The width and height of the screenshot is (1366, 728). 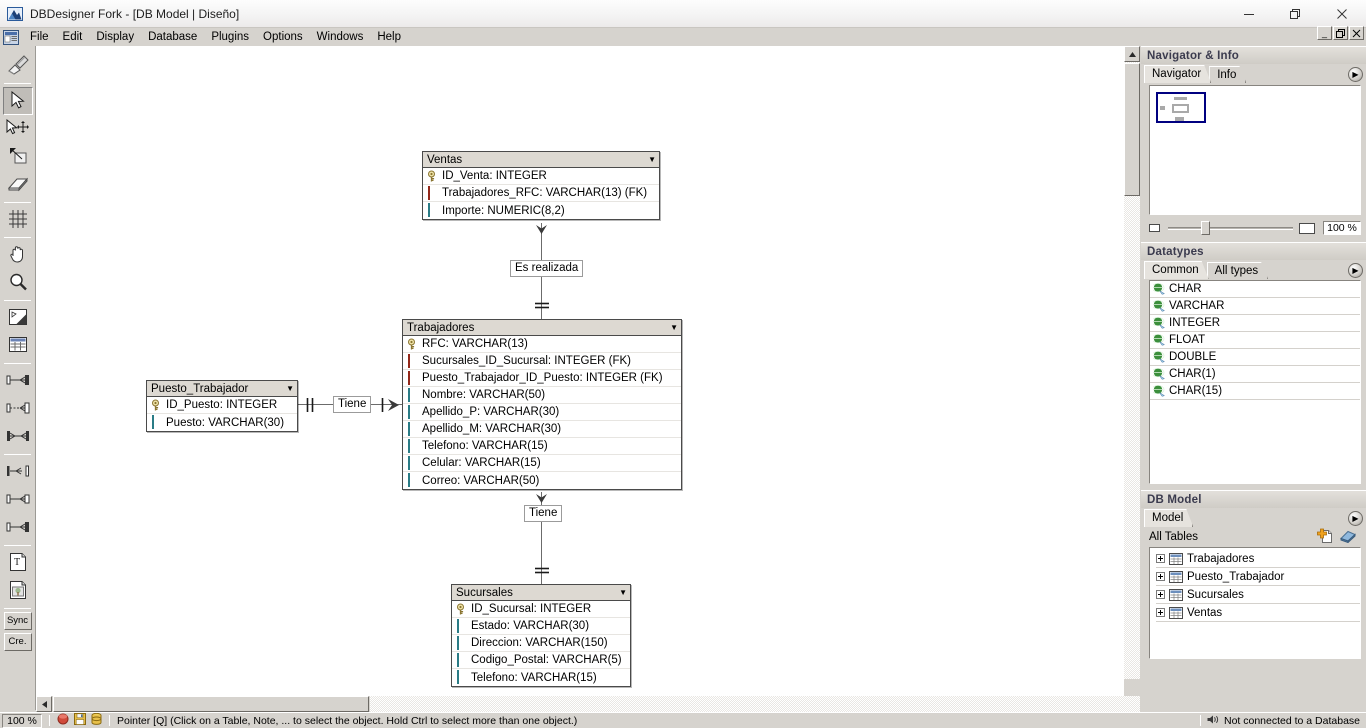 I want to click on mdi-document-icon, so click(x=11, y=37).